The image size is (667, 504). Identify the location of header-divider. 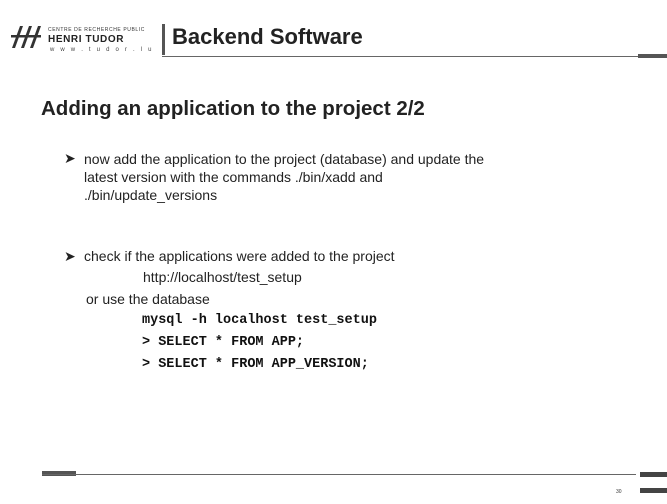
(400, 56).